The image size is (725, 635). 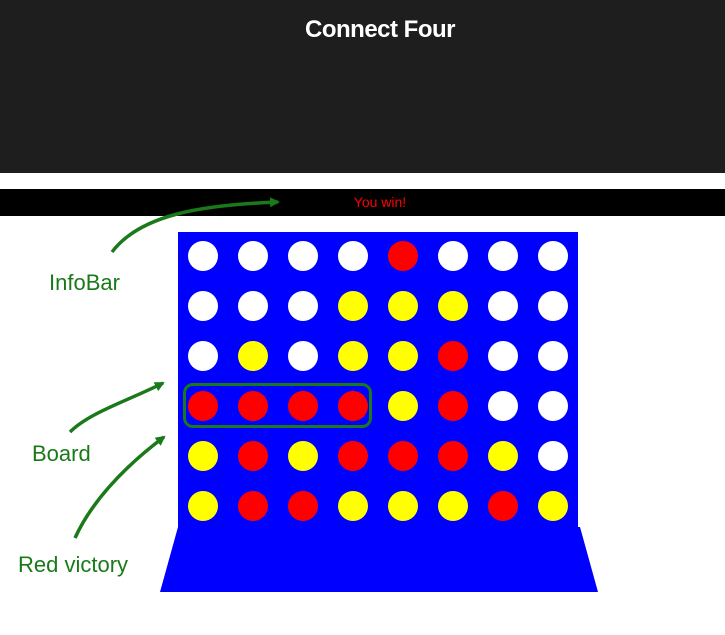 What do you see at coordinates (203, 506) in the screenshot?
I see `board-cell-r6-c1` at bounding box center [203, 506].